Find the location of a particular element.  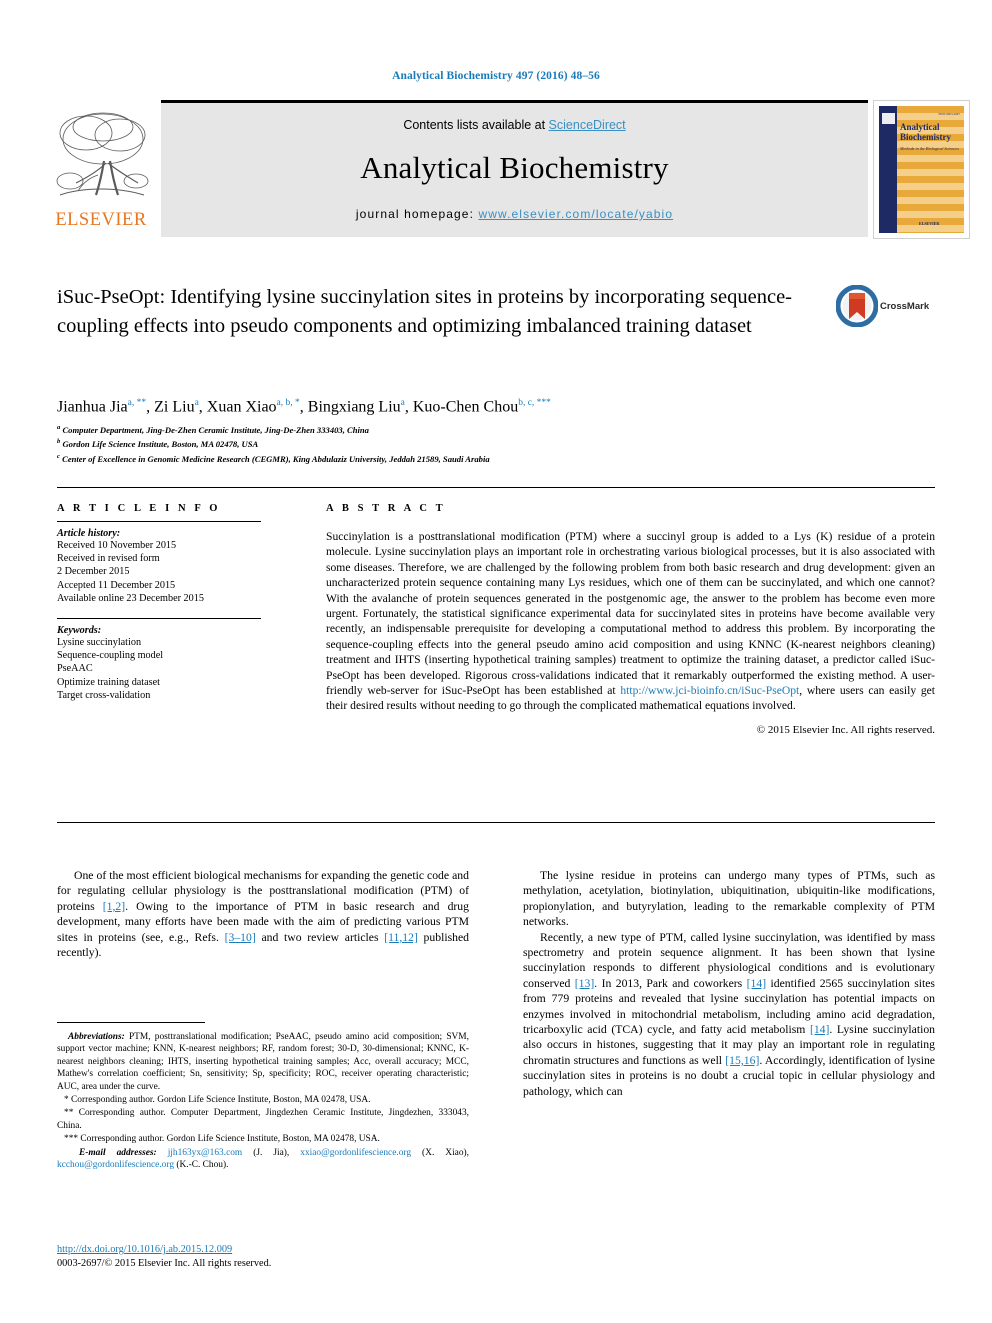

webserver-url-link: http://www.jci-bioinfo.cn/iSuc-PseOpt is located at coordinates (709, 690).